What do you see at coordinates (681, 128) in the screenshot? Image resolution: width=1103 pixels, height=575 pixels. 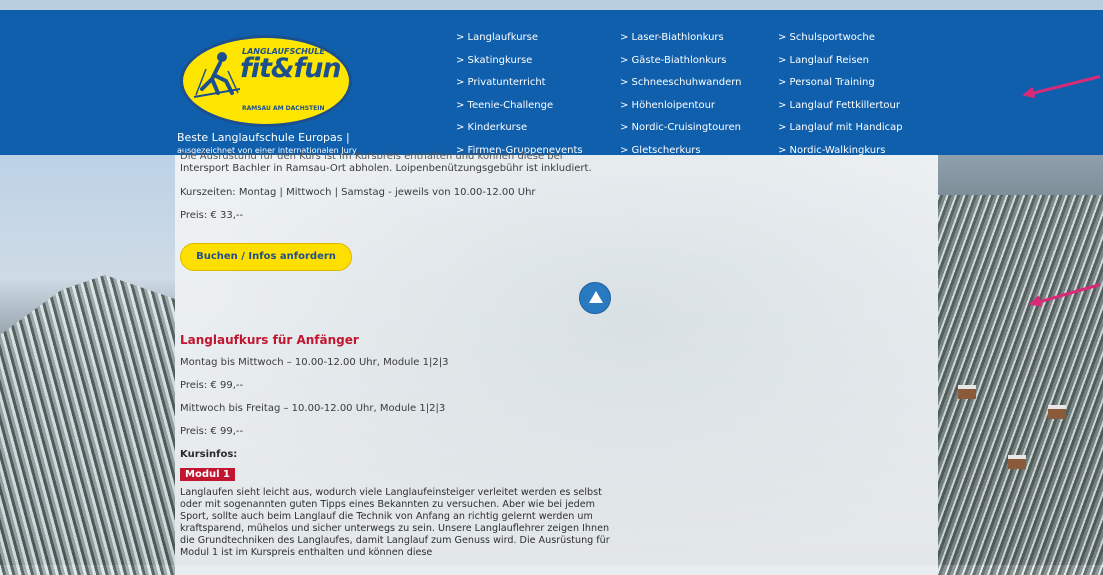 I see `nav-link-nordic-cruisingtouren: > Nordic-Cruisingtouren` at bounding box center [681, 128].